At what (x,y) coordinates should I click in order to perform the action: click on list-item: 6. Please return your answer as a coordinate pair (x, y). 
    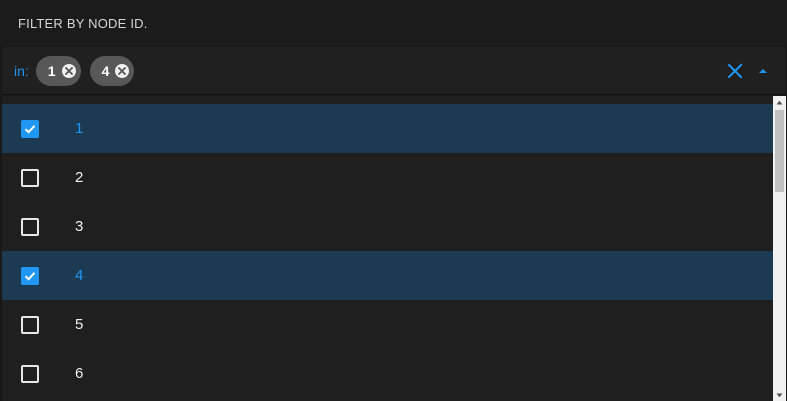
    Looking at the image, I should click on (387, 373).